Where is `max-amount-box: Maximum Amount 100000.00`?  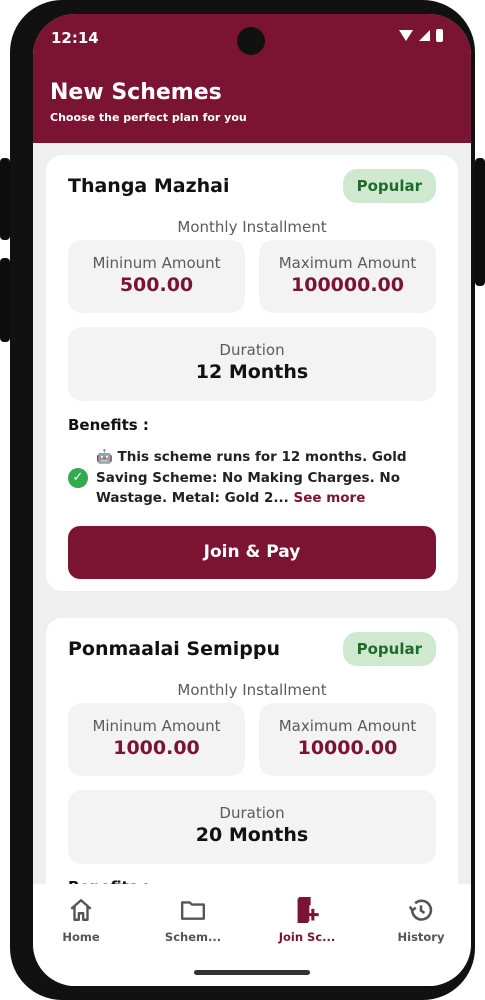
max-amount-box: Maximum Amount 100000.00 is located at coordinates (347, 276).